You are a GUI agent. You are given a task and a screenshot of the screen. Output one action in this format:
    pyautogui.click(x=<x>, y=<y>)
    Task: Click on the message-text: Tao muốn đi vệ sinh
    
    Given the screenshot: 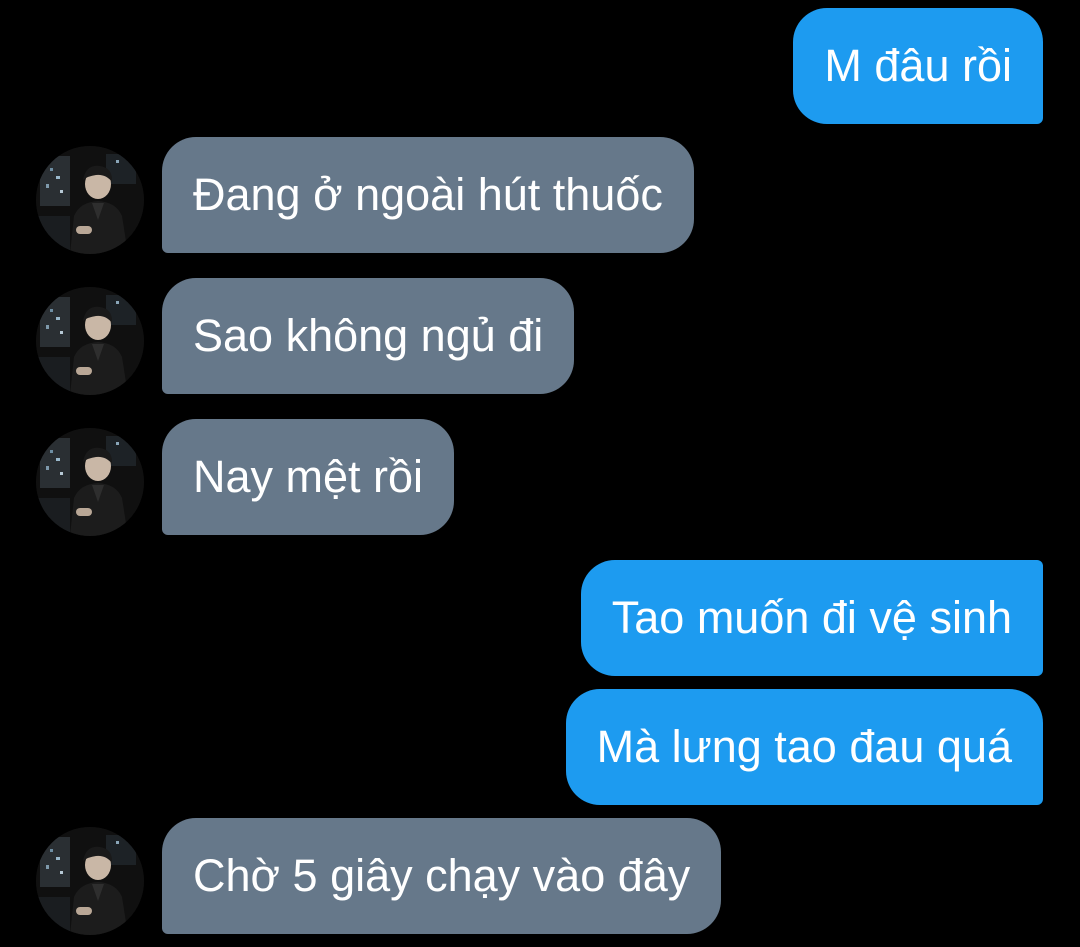 What is the action you would take?
    pyautogui.click(x=811, y=617)
    